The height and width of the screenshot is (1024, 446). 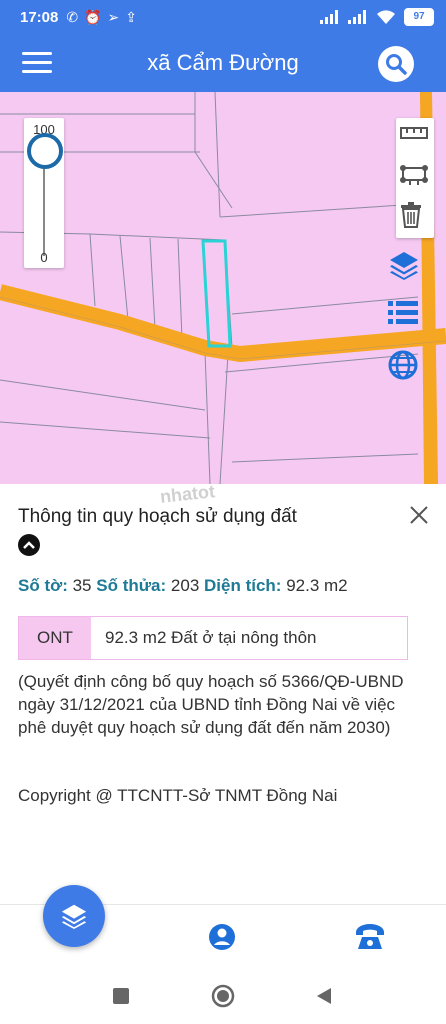 I want to click on recent-apps-icon, so click(x=121, y=996).